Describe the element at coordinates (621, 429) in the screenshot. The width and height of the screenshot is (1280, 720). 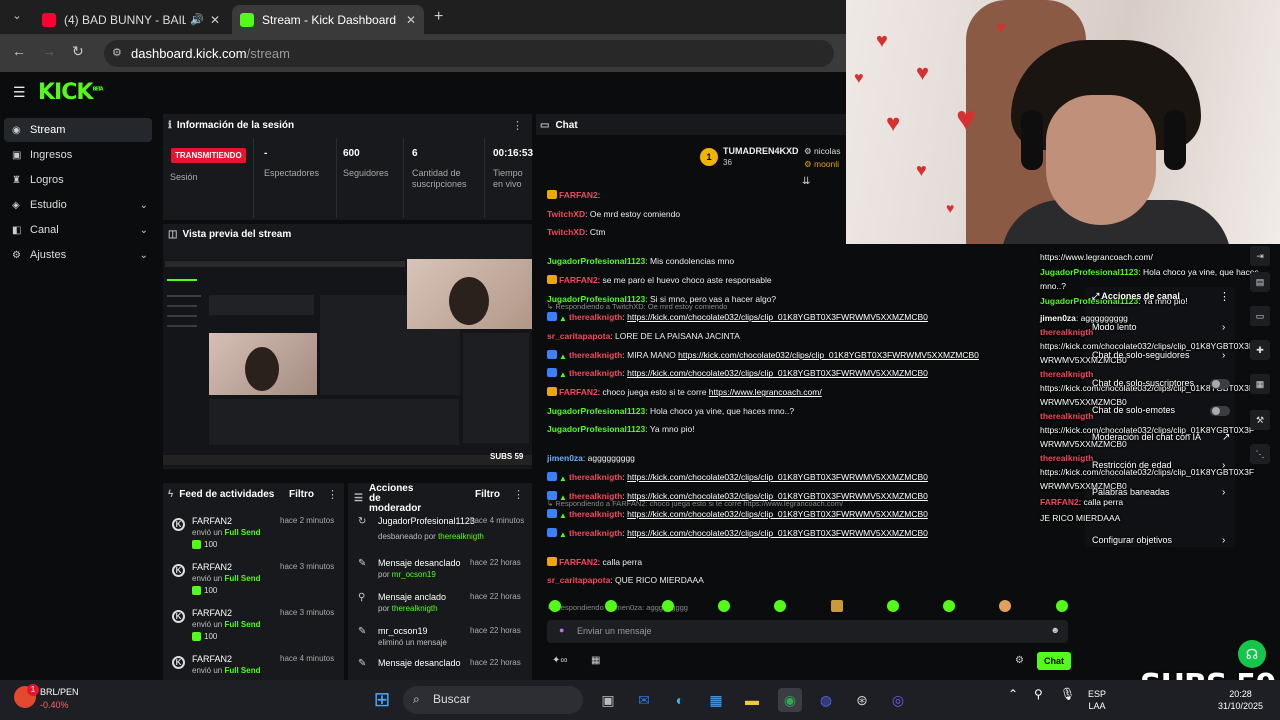
I see `chat-message: JugadorProfesional1123: Ya mno pio!` at that location.